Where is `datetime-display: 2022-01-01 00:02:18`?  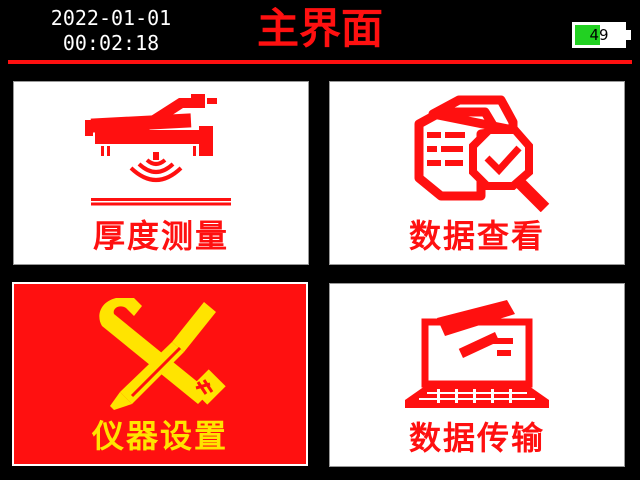 datetime-display: 2022-01-01 00:02:18 is located at coordinates (111, 31).